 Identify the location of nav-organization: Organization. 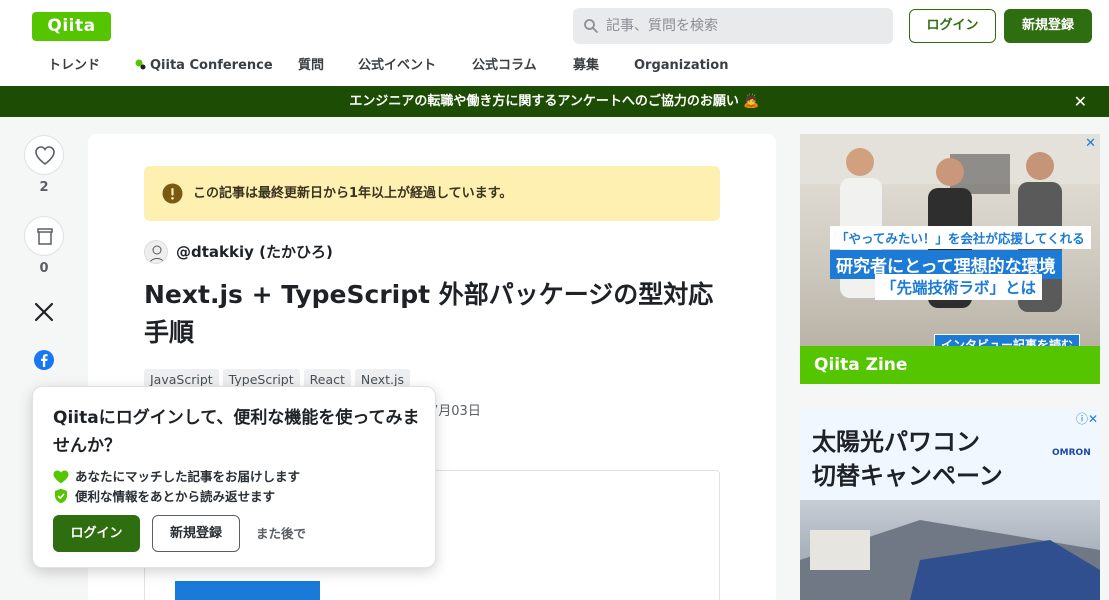
(681, 66).